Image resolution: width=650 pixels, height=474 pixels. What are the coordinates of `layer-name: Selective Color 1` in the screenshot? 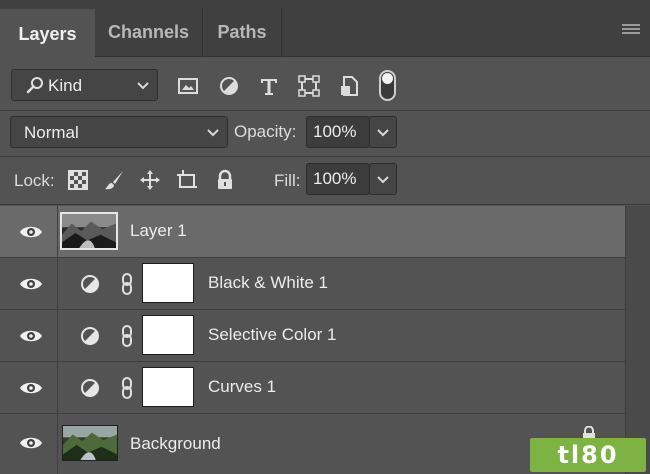 It's located at (272, 334).